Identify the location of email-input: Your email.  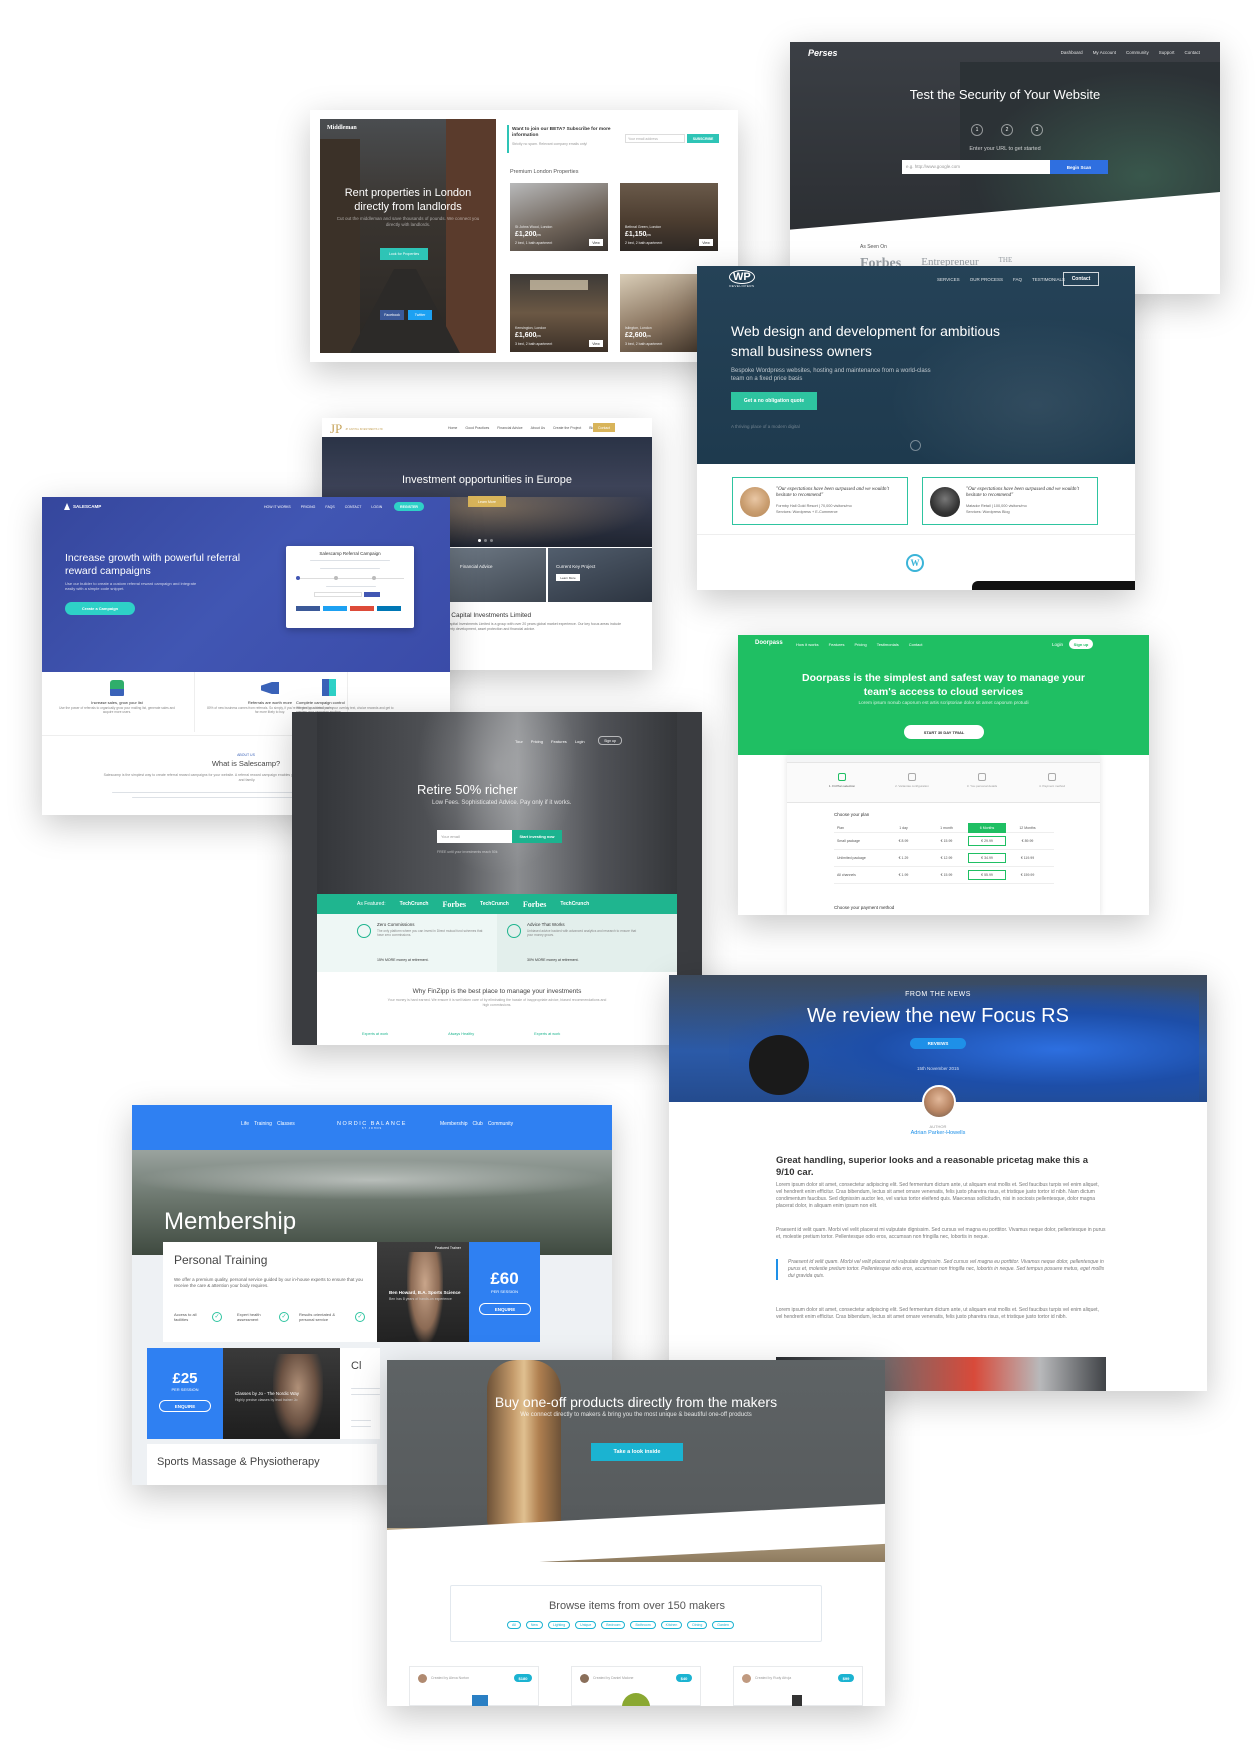
(474, 836).